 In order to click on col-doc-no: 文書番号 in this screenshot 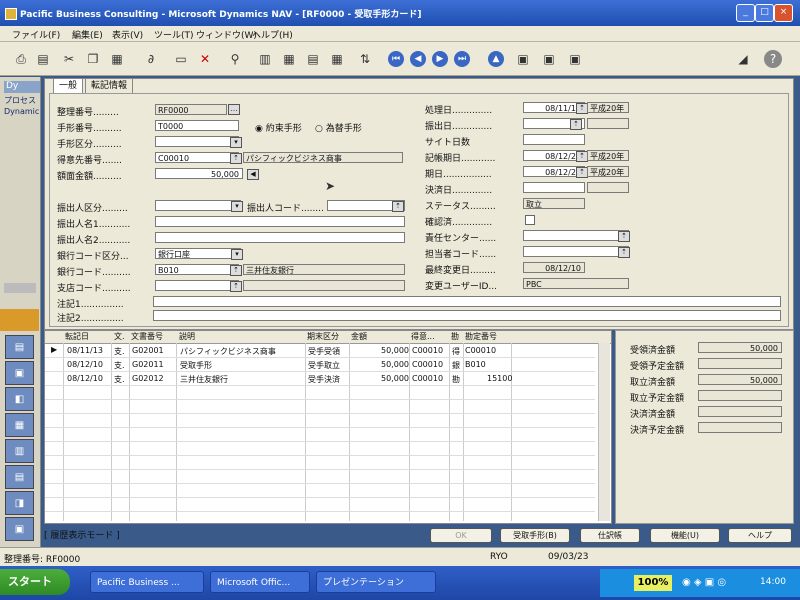, I will do `click(147, 337)`.